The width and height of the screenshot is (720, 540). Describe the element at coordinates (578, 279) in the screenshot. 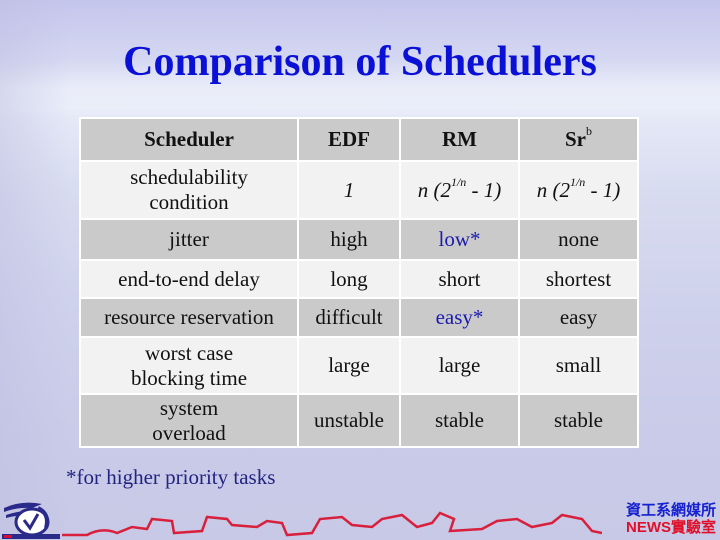

I see `cell-sr: shortest` at that location.